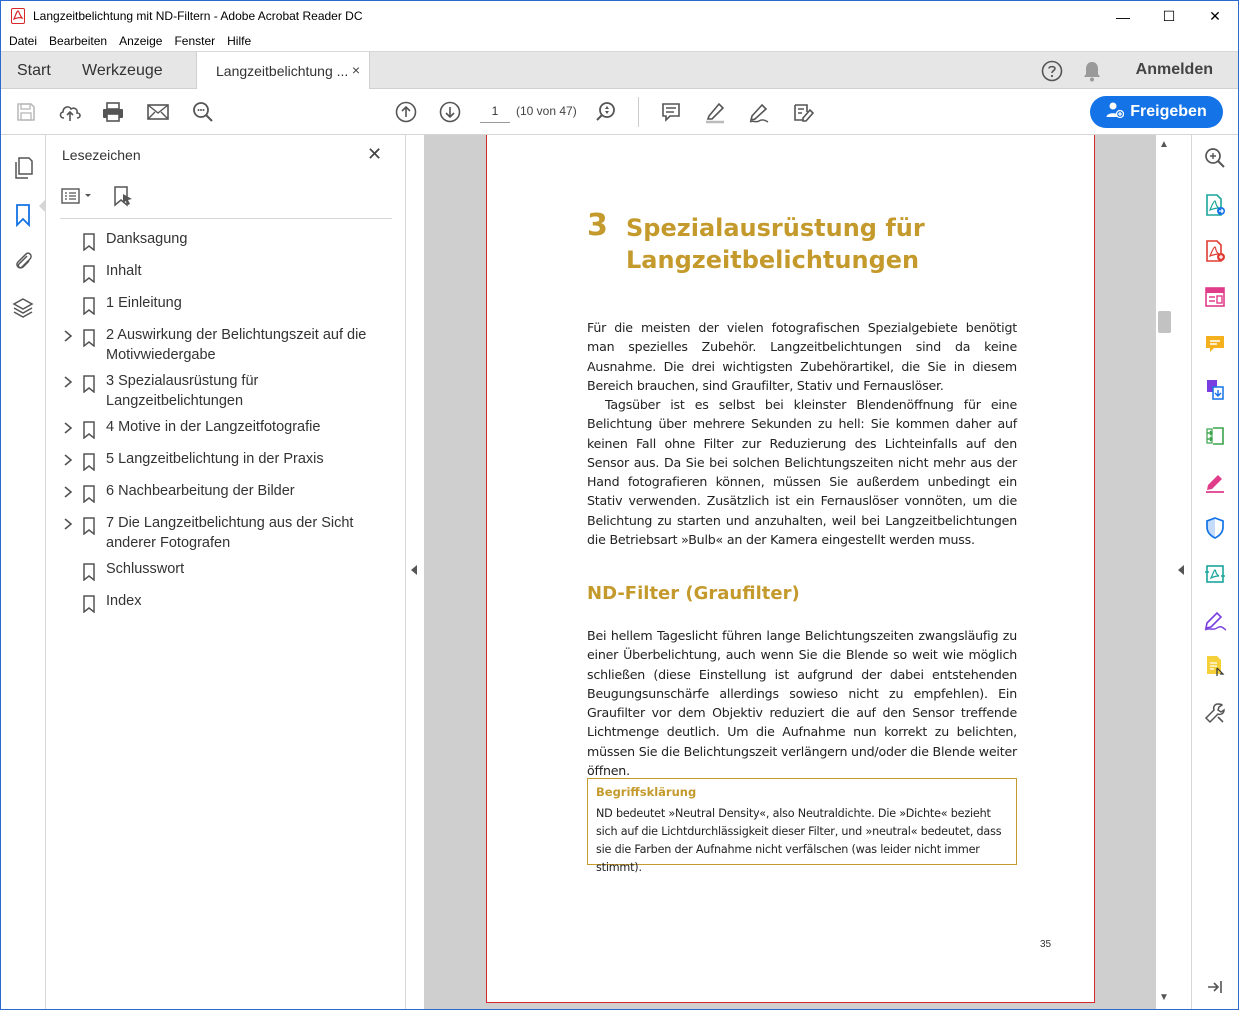 The width and height of the screenshot is (1239, 1010). What do you see at coordinates (1052, 71) in the screenshot?
I see `help-icon` at bounding box center [1052, 71].